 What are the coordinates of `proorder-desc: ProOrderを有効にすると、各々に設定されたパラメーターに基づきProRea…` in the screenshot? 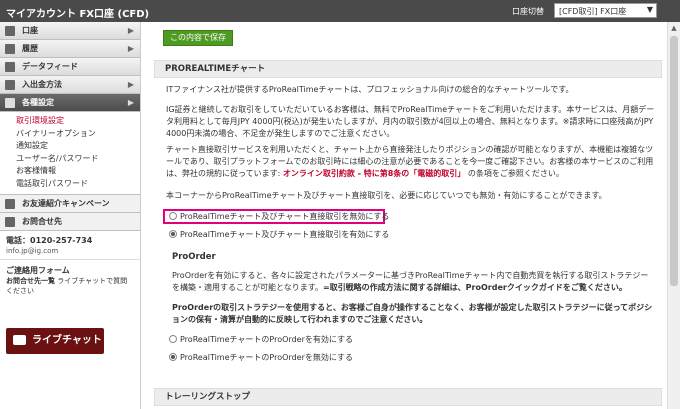 It's located at (414, 282).